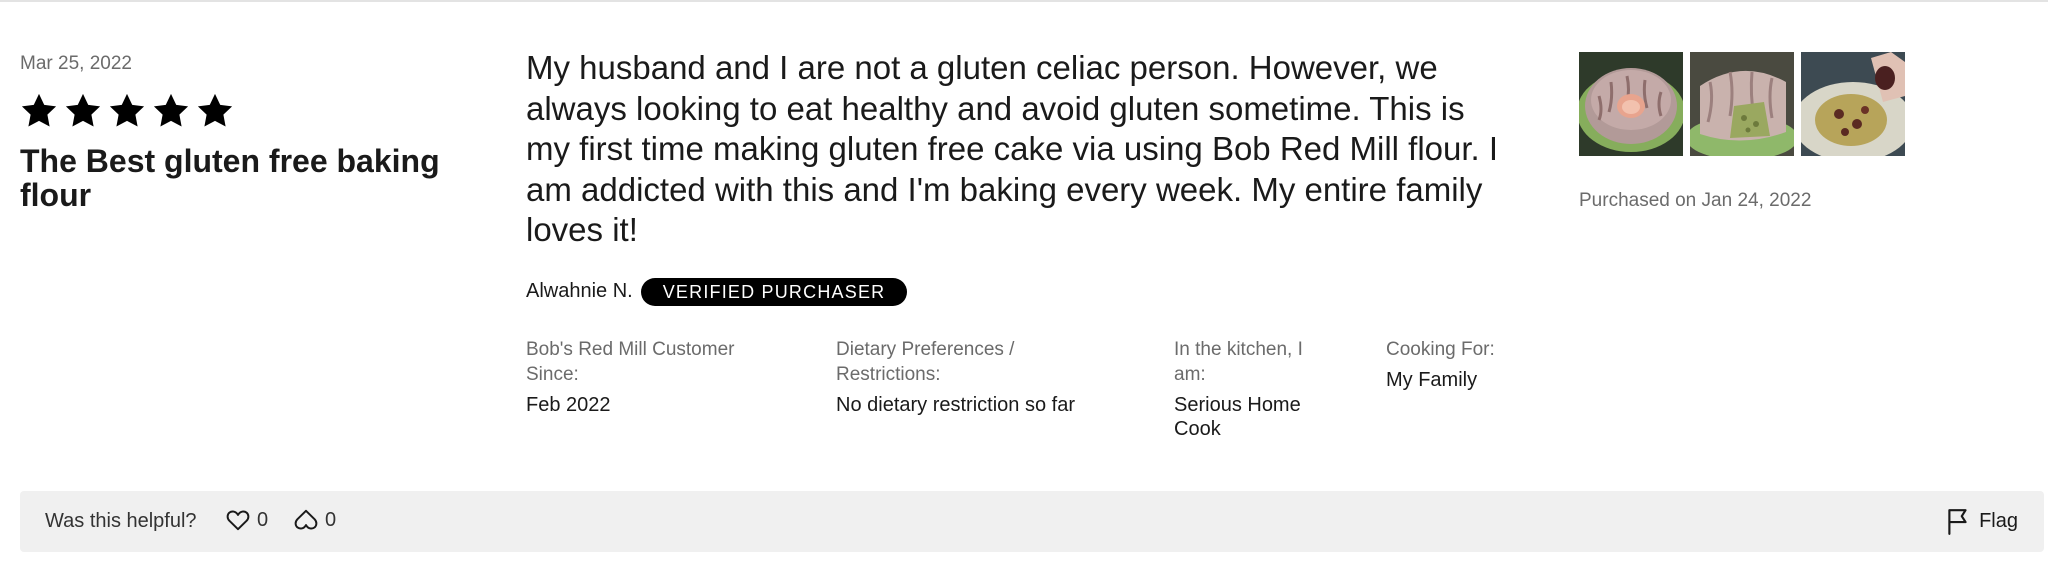 The image size is (2048, 569). Describe the element at coordinates (306, 519) in the screenshot. I see `broken-heart-icon` at that location.